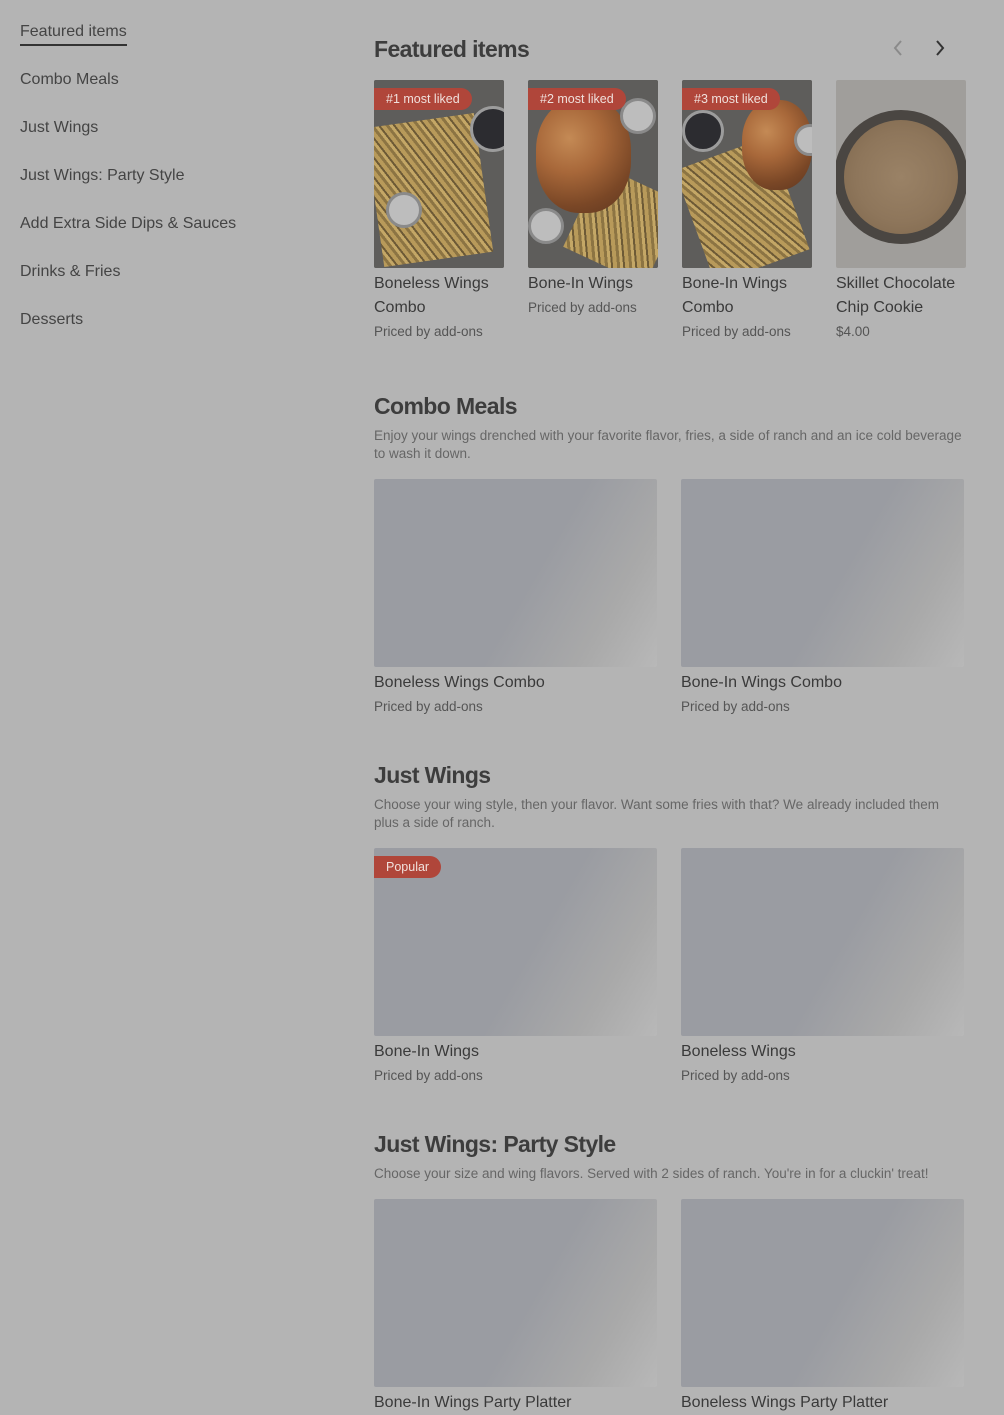 This screenshot has height=1415, width=1004. I want to click on item-name: Bone-In Wings Party Platter, so click(473, 1402).